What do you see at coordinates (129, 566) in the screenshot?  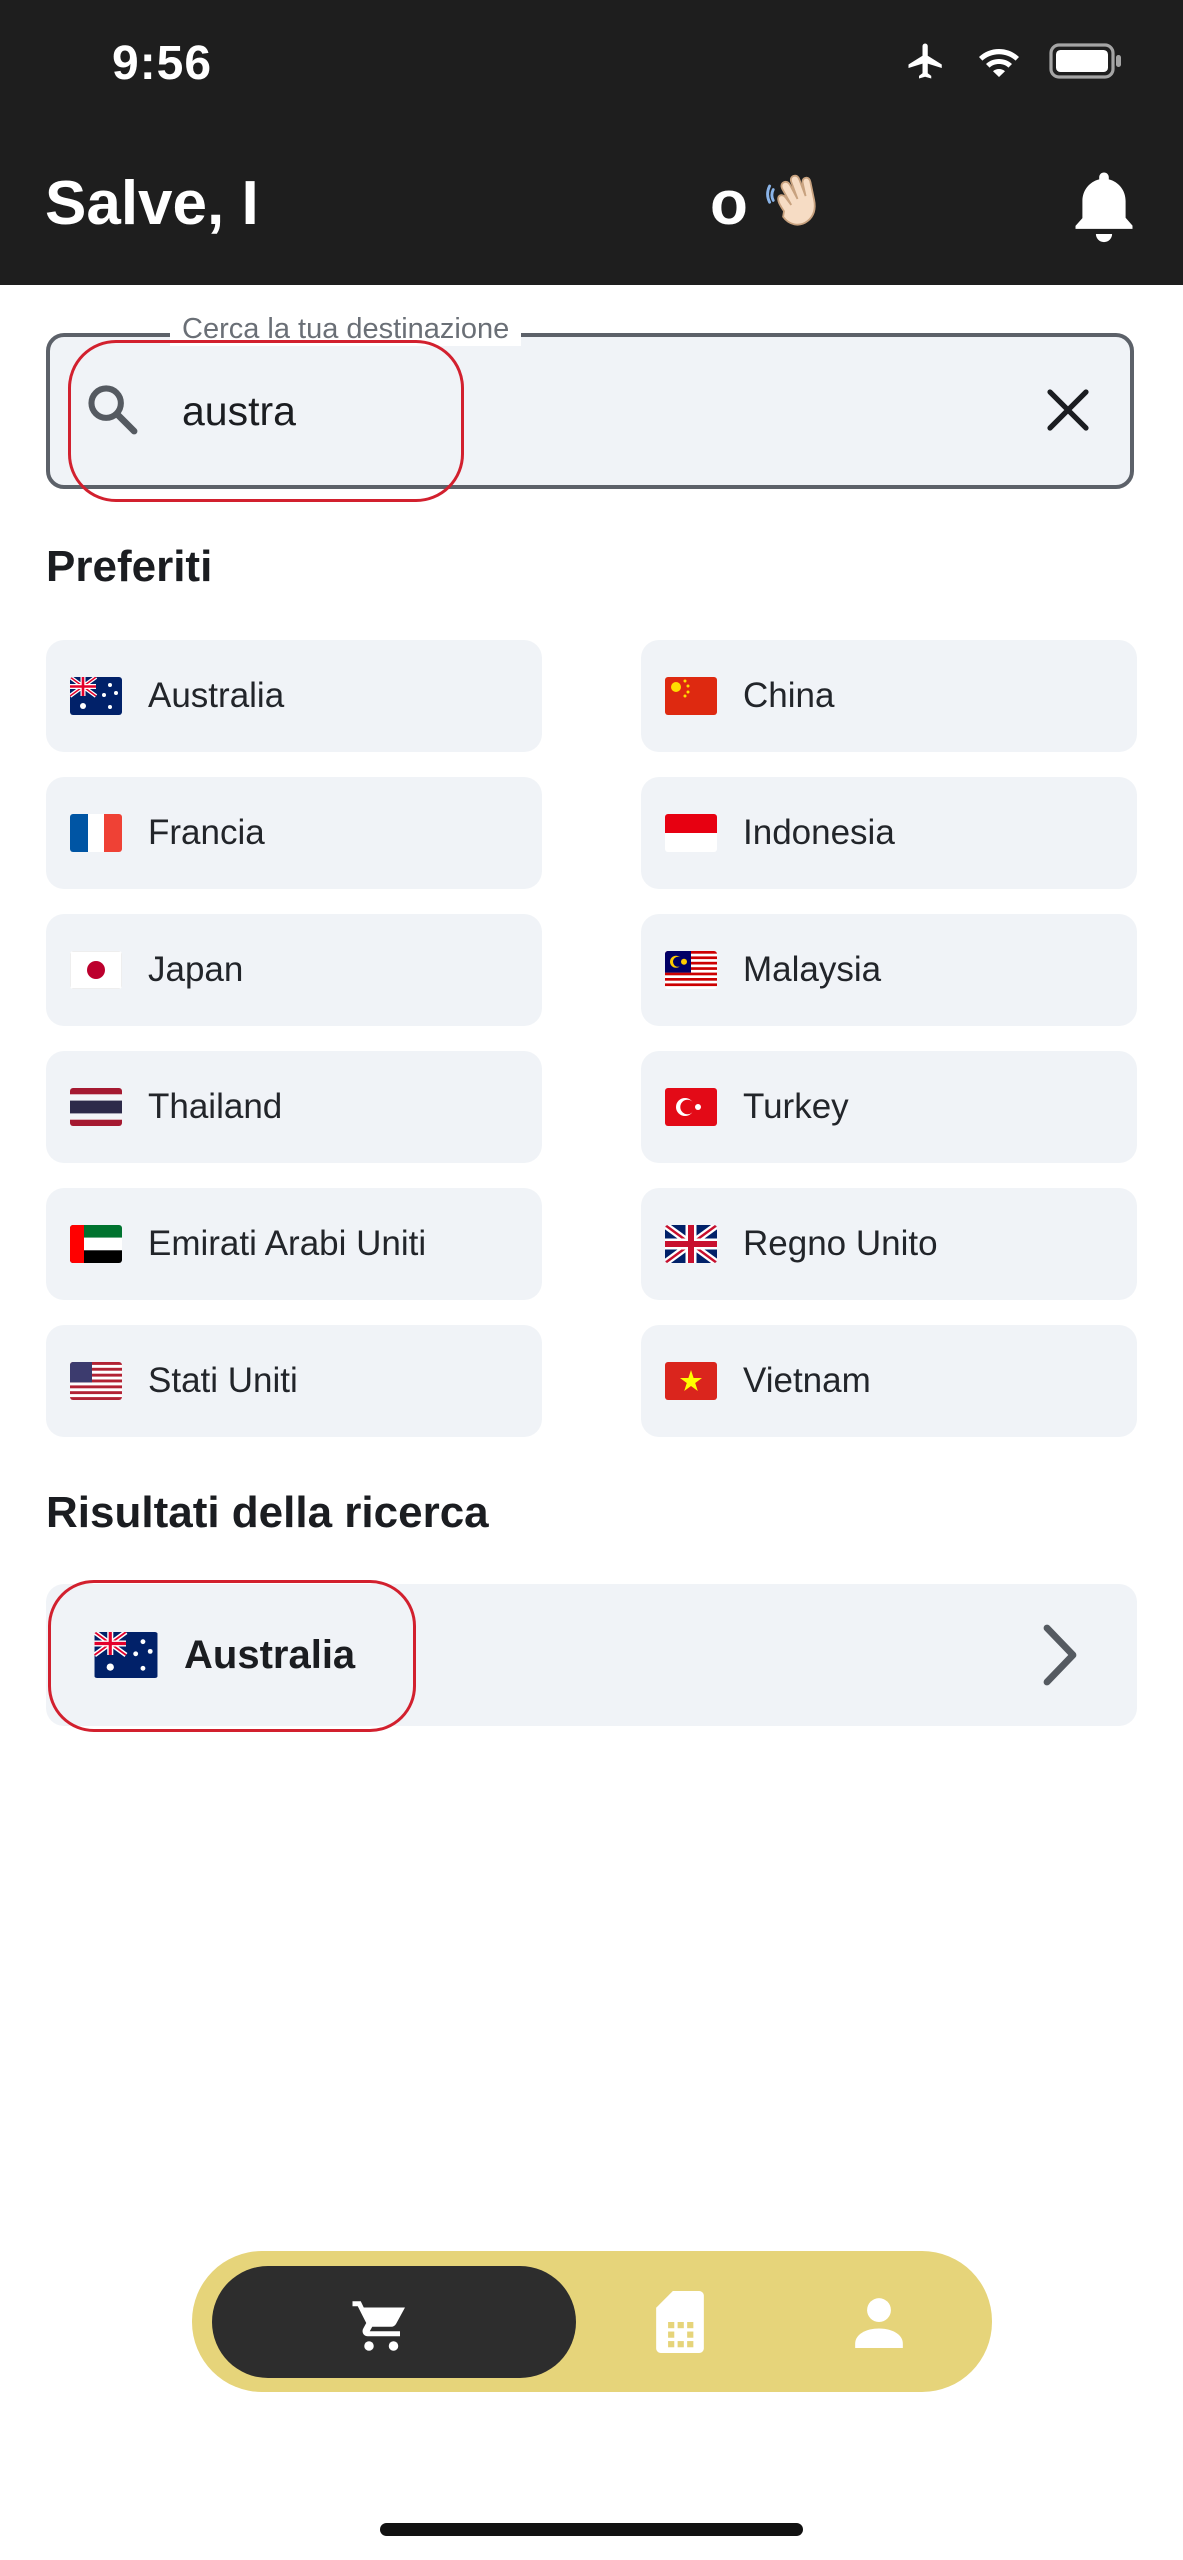 I see `favorites-title: Preferiti` at bounding box center [129, 566].